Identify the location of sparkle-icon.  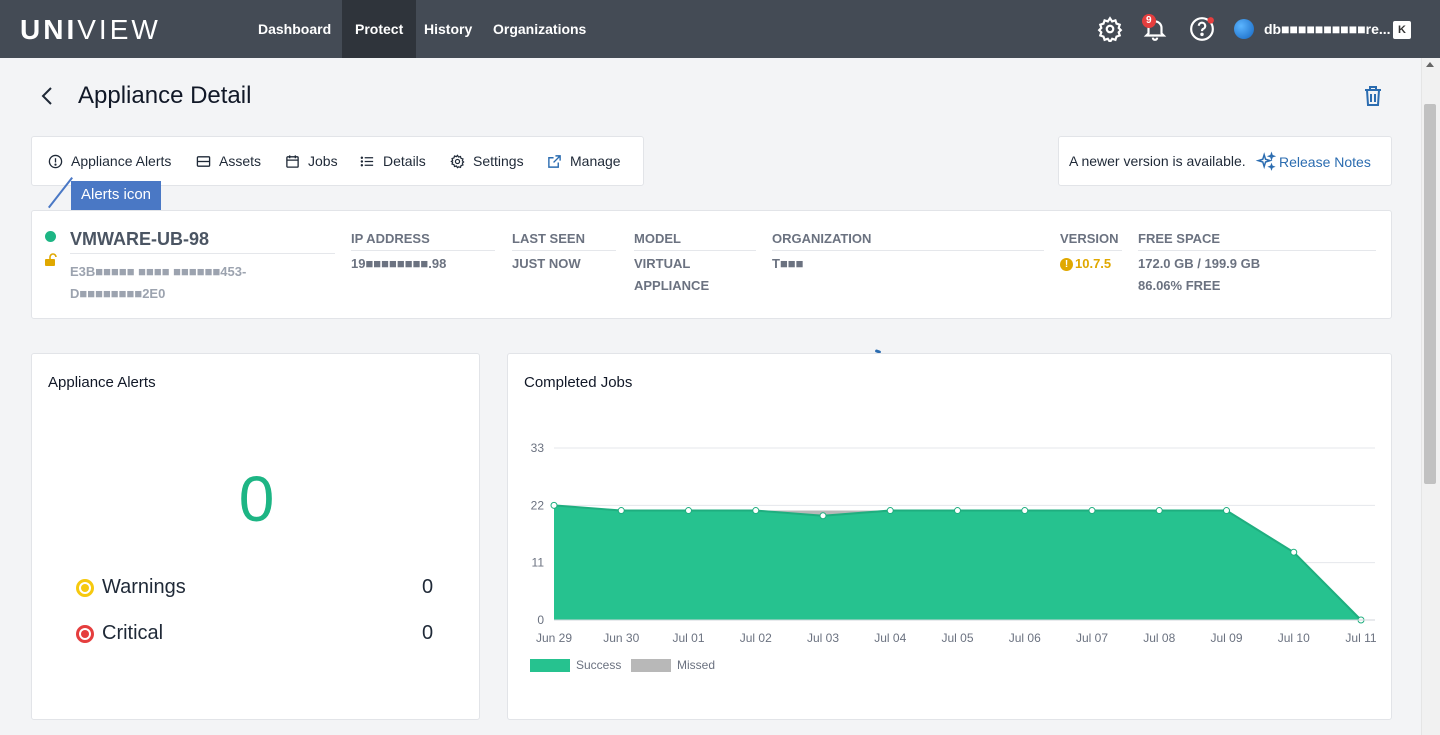
(1266, 161).